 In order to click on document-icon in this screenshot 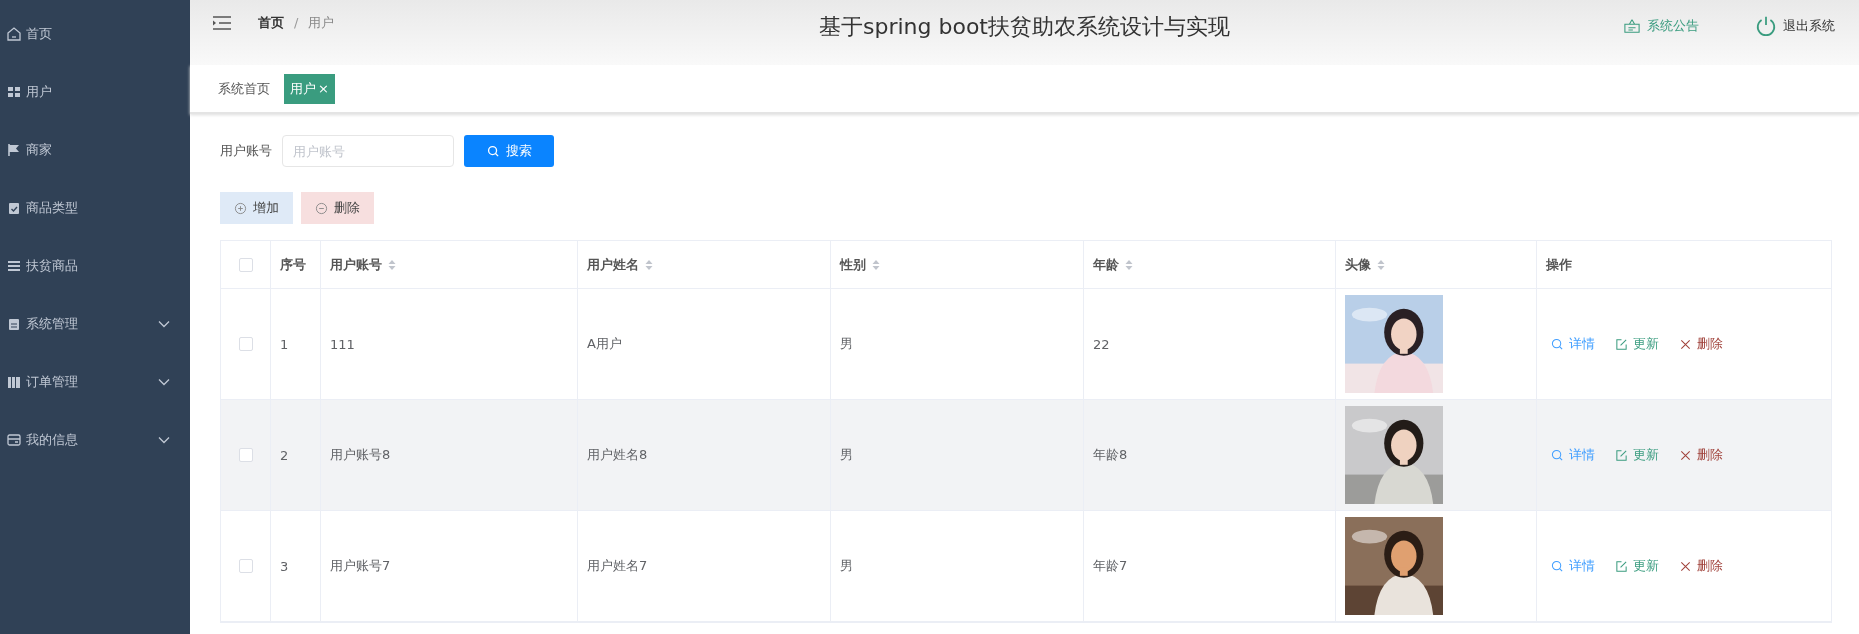, I will do `click(14, 324)`.